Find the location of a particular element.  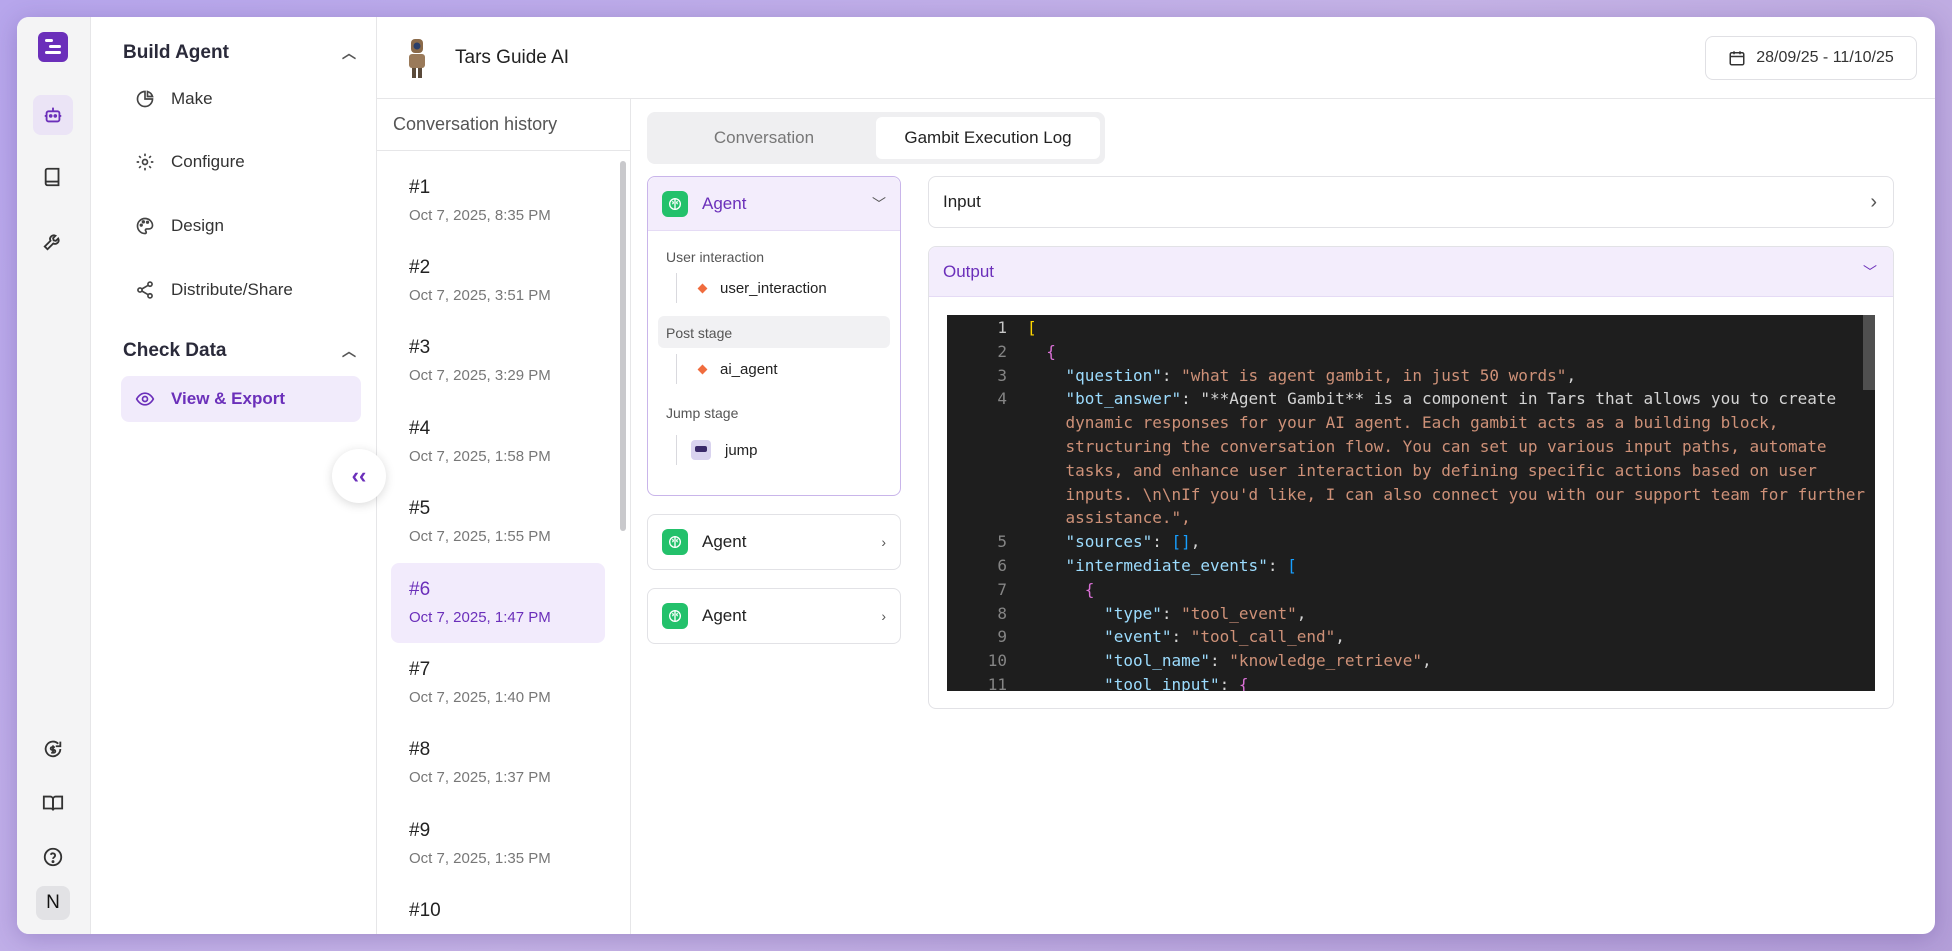

conversation-number: #3 is located at coordinates (420, 347).